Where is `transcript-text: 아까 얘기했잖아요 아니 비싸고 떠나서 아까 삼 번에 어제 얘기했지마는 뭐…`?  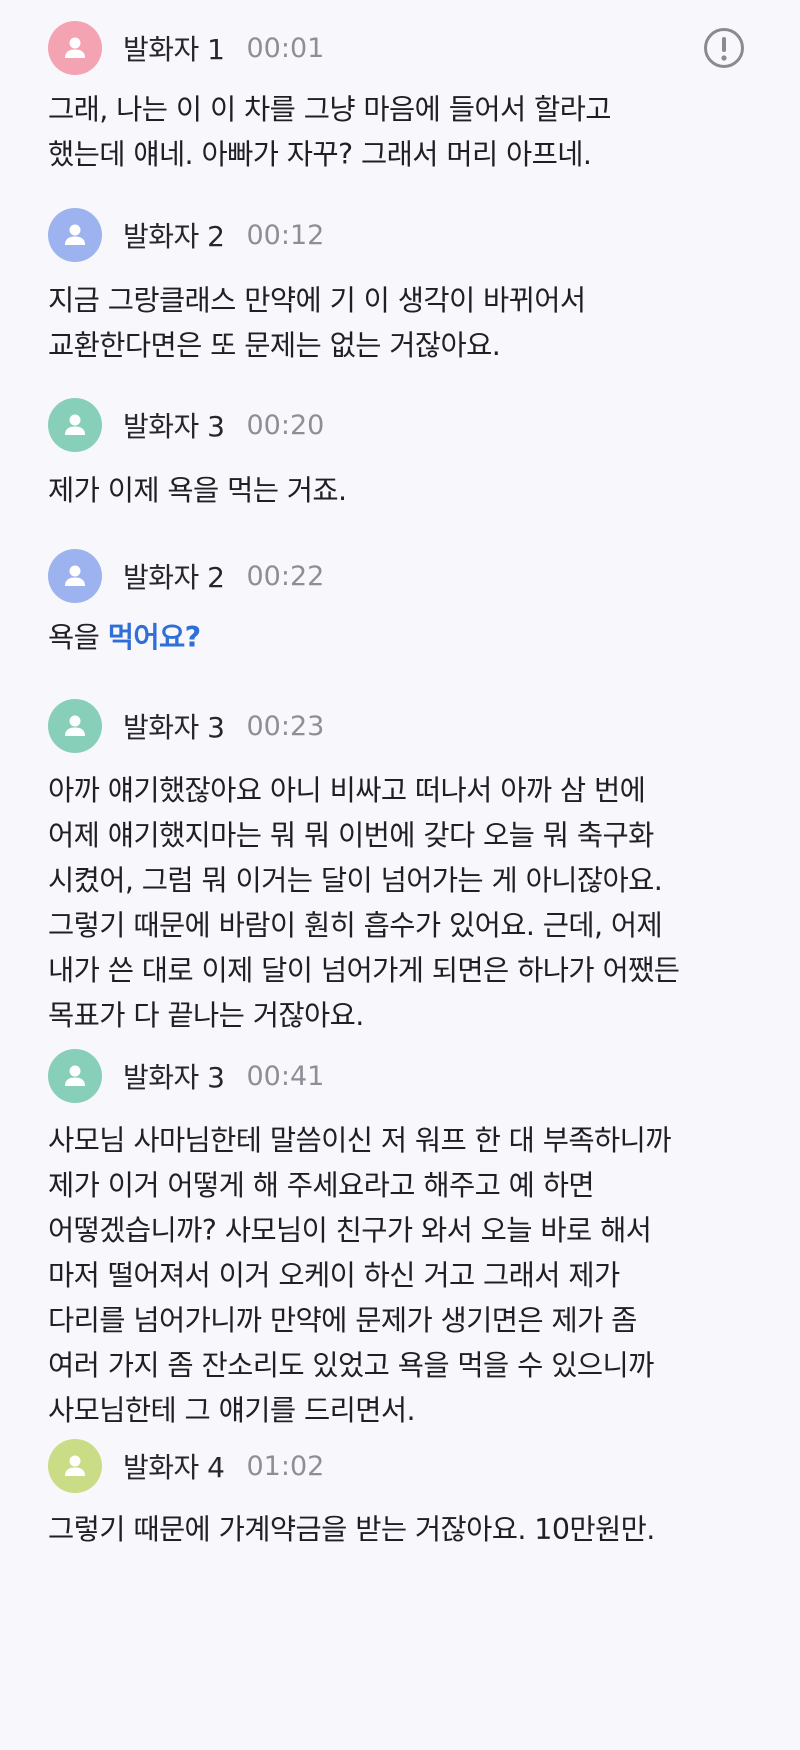
transcript-text: 아까 얘기했잖아요 아니 비싸고 떠나서 아까 삼 번에 어제 얘기했지마는 뭐… is located at coordinates (408, 903).